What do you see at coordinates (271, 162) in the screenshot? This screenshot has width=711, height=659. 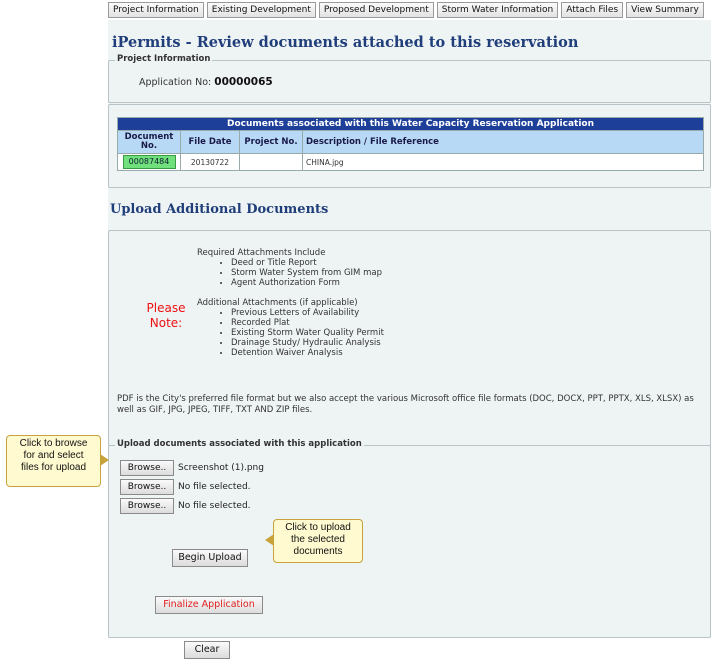 I see `project-no-cell` at bounding box center [271, 162].